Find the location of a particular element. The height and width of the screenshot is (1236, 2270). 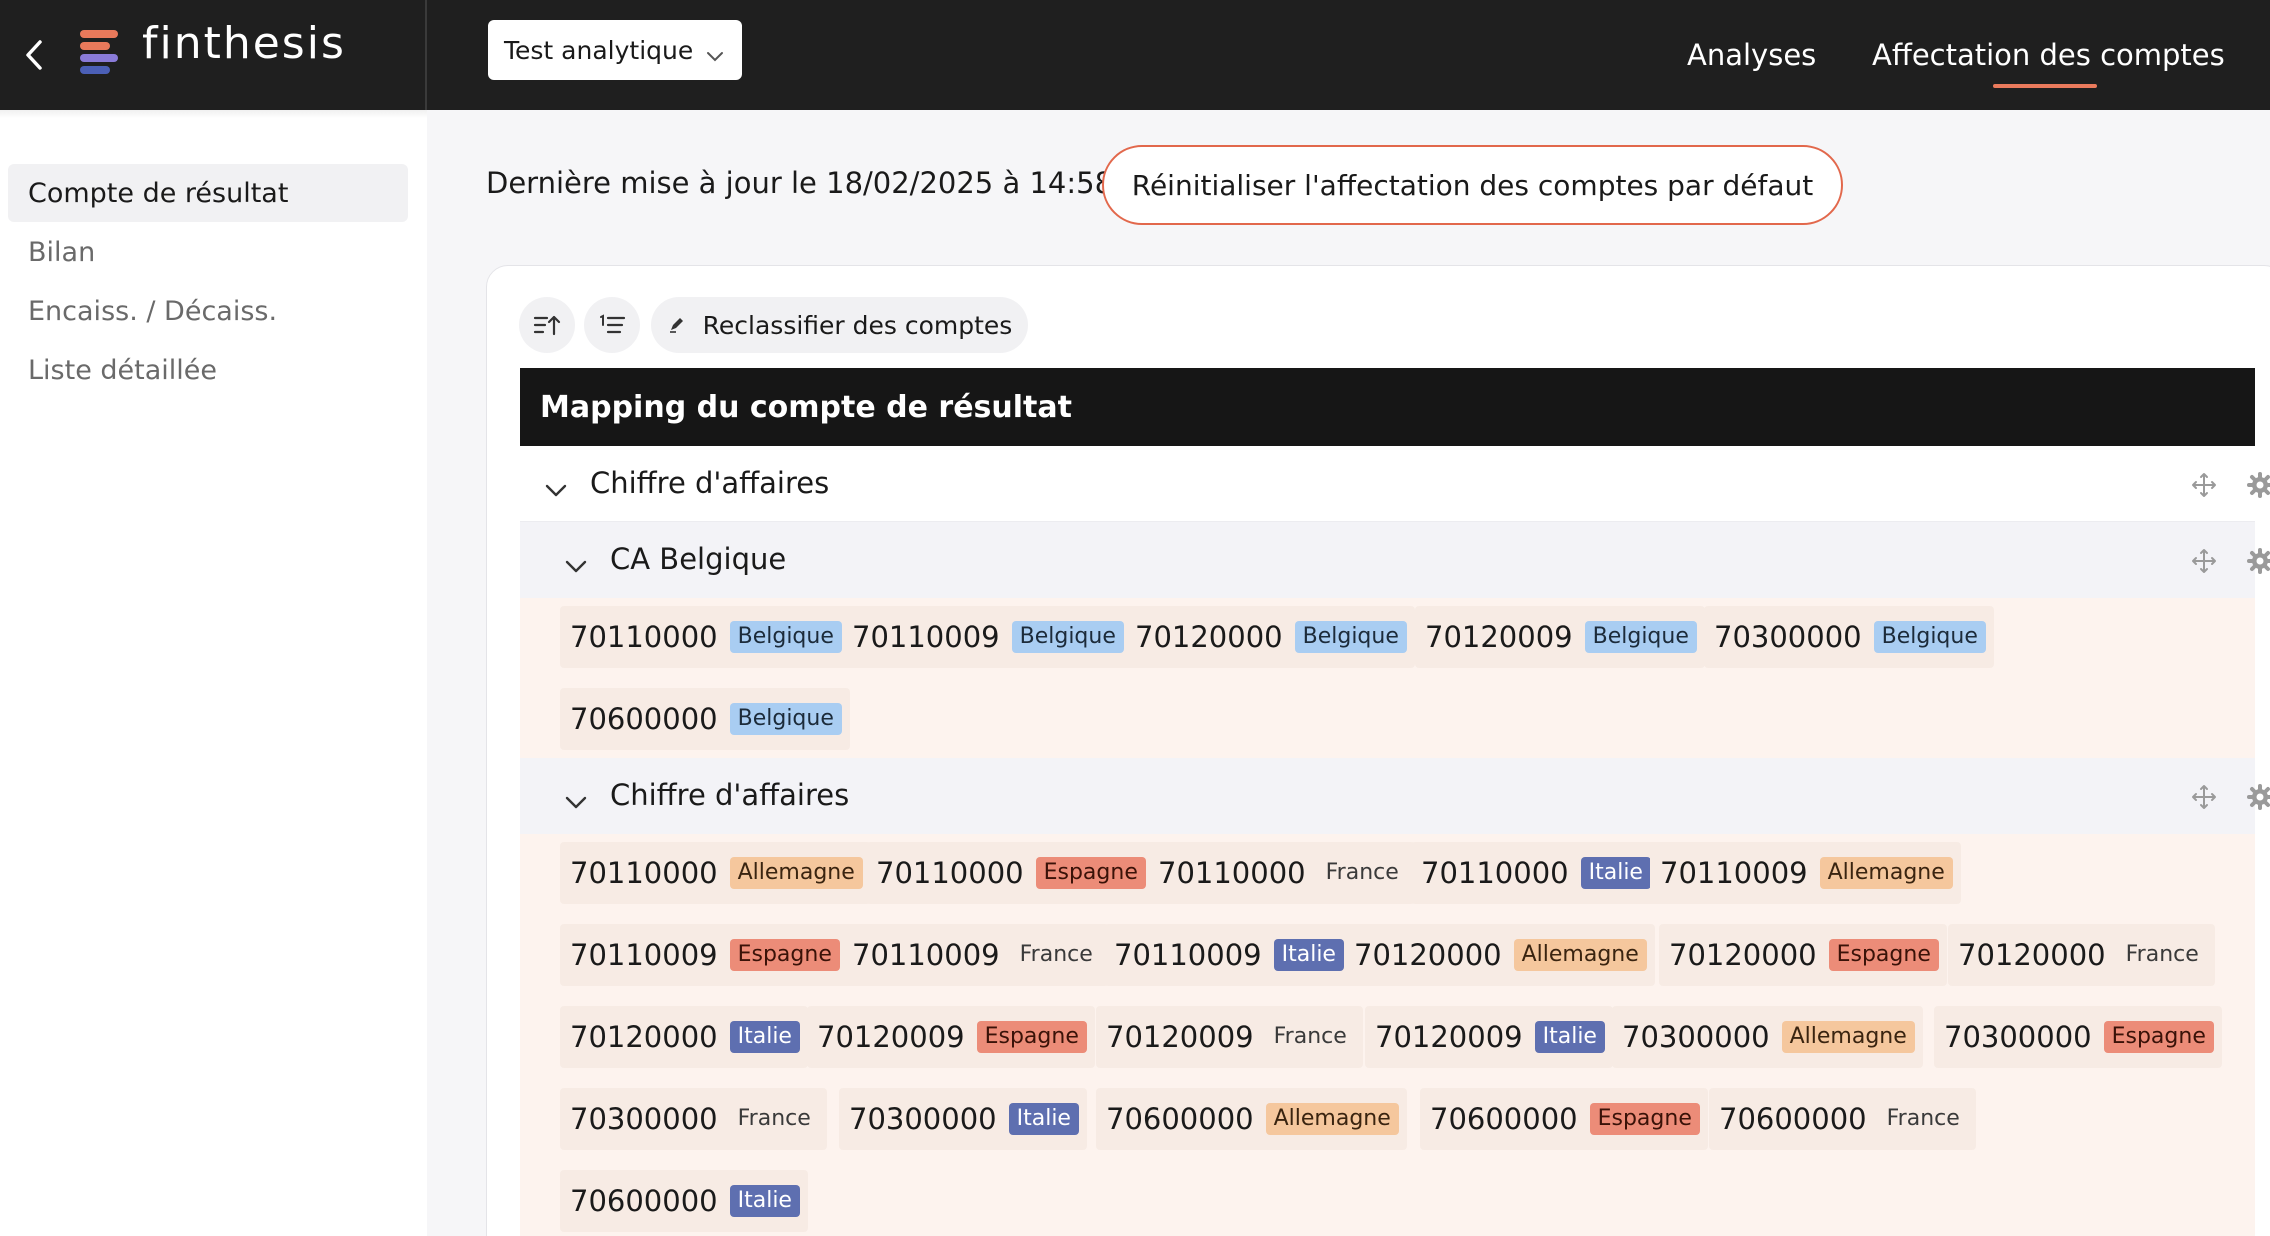

account-chip: 70300000 Allemagne is located at coordinates (1767, 1037).